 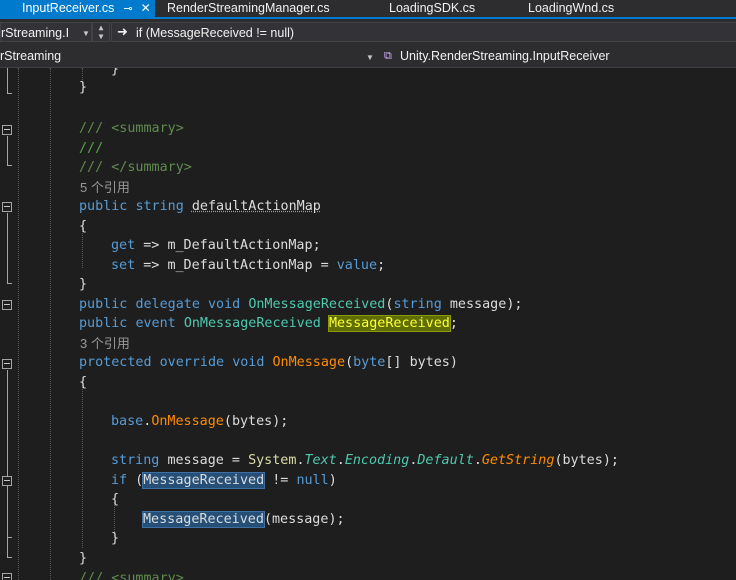 What do you see at coordinates (557, 56) in the screenshot?
I see `class-dropdown: ⧉ Unity.RenderStreaming.InputReceiver` at bounding box center [557, 56].